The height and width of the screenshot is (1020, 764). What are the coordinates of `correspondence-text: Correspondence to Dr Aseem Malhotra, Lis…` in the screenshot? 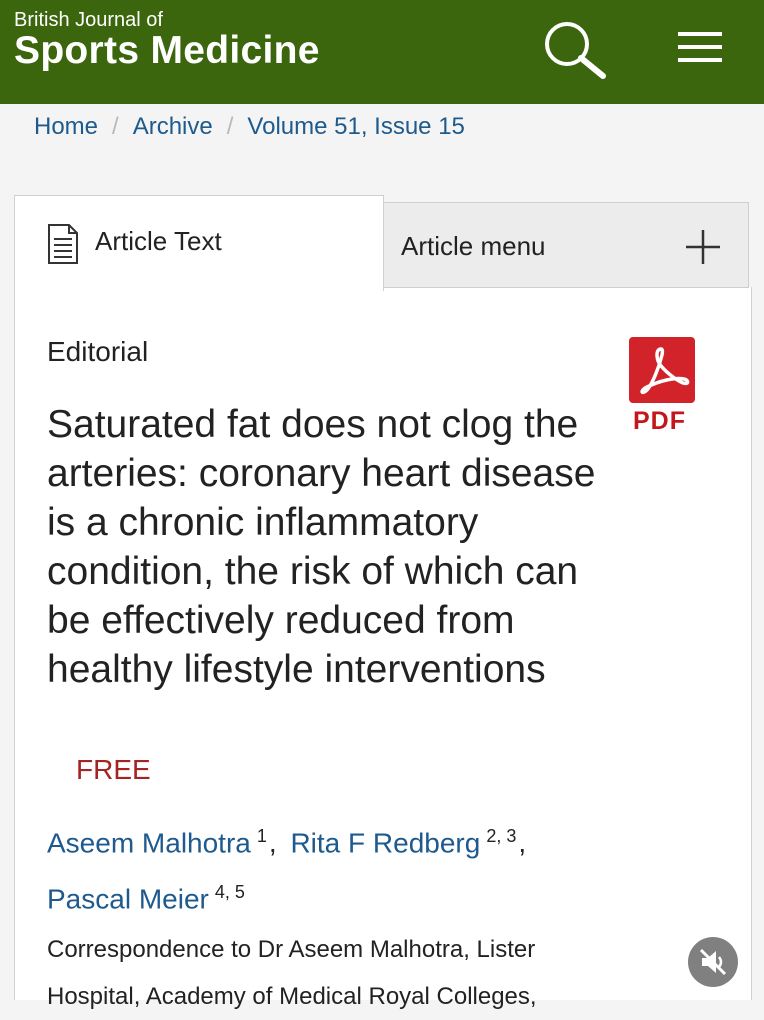 It's located at (292, 973).